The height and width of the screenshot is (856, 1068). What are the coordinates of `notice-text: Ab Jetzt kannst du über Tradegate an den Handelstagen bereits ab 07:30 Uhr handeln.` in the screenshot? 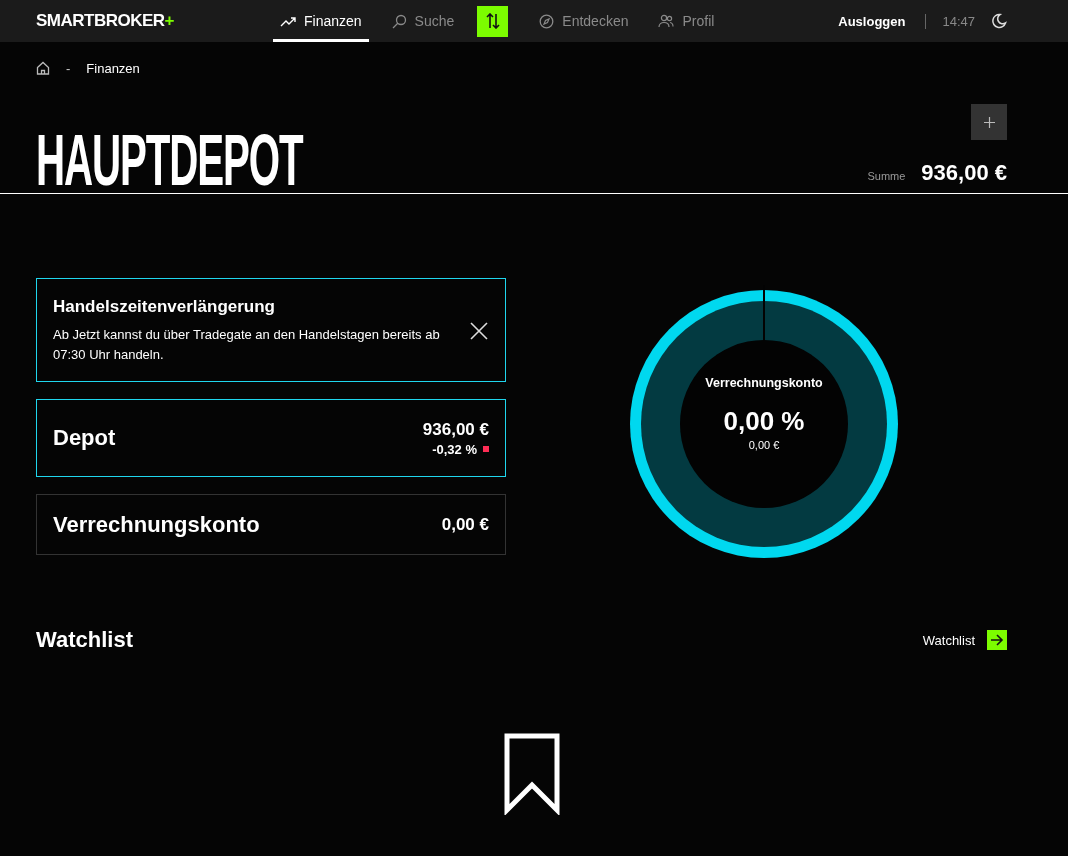 It's located at (247, 345).